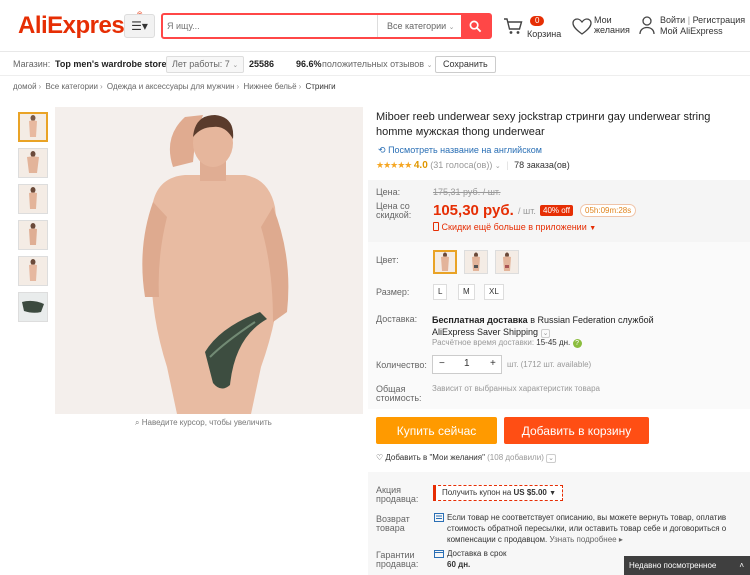  I want to click on guarantee-days: 60 дн., so click(459, 564).